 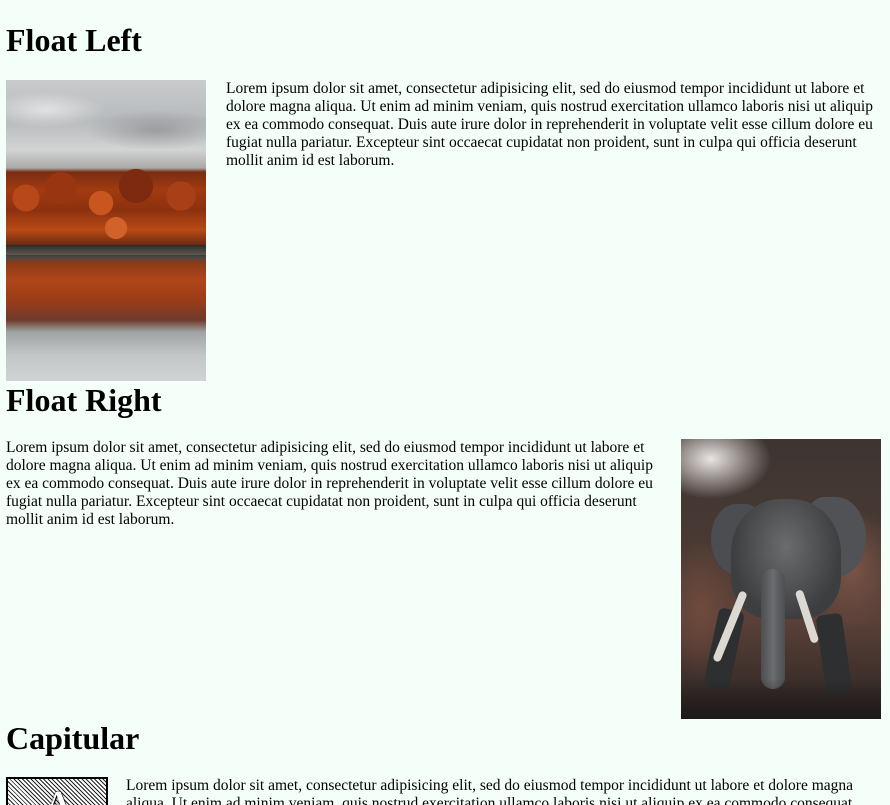 What do you see at coordinates (58, 795) in the screenshot?
I see `initial-letter: A` at bounding box center [58, 795].